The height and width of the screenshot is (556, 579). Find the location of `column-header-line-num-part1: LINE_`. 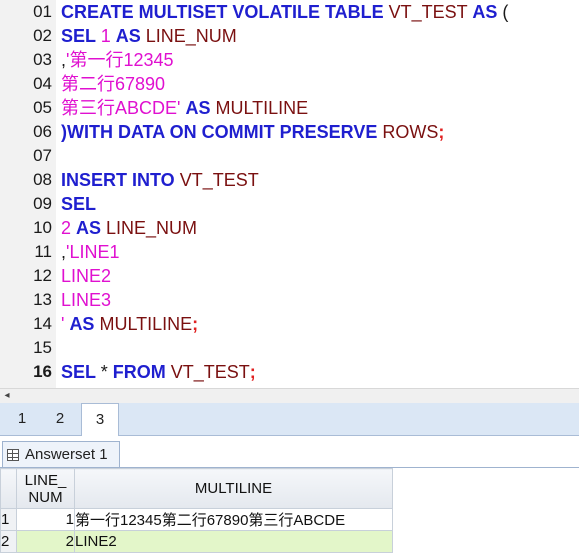

column-header-line-num-part1: LINE_ is located at coordinates (45, 480).